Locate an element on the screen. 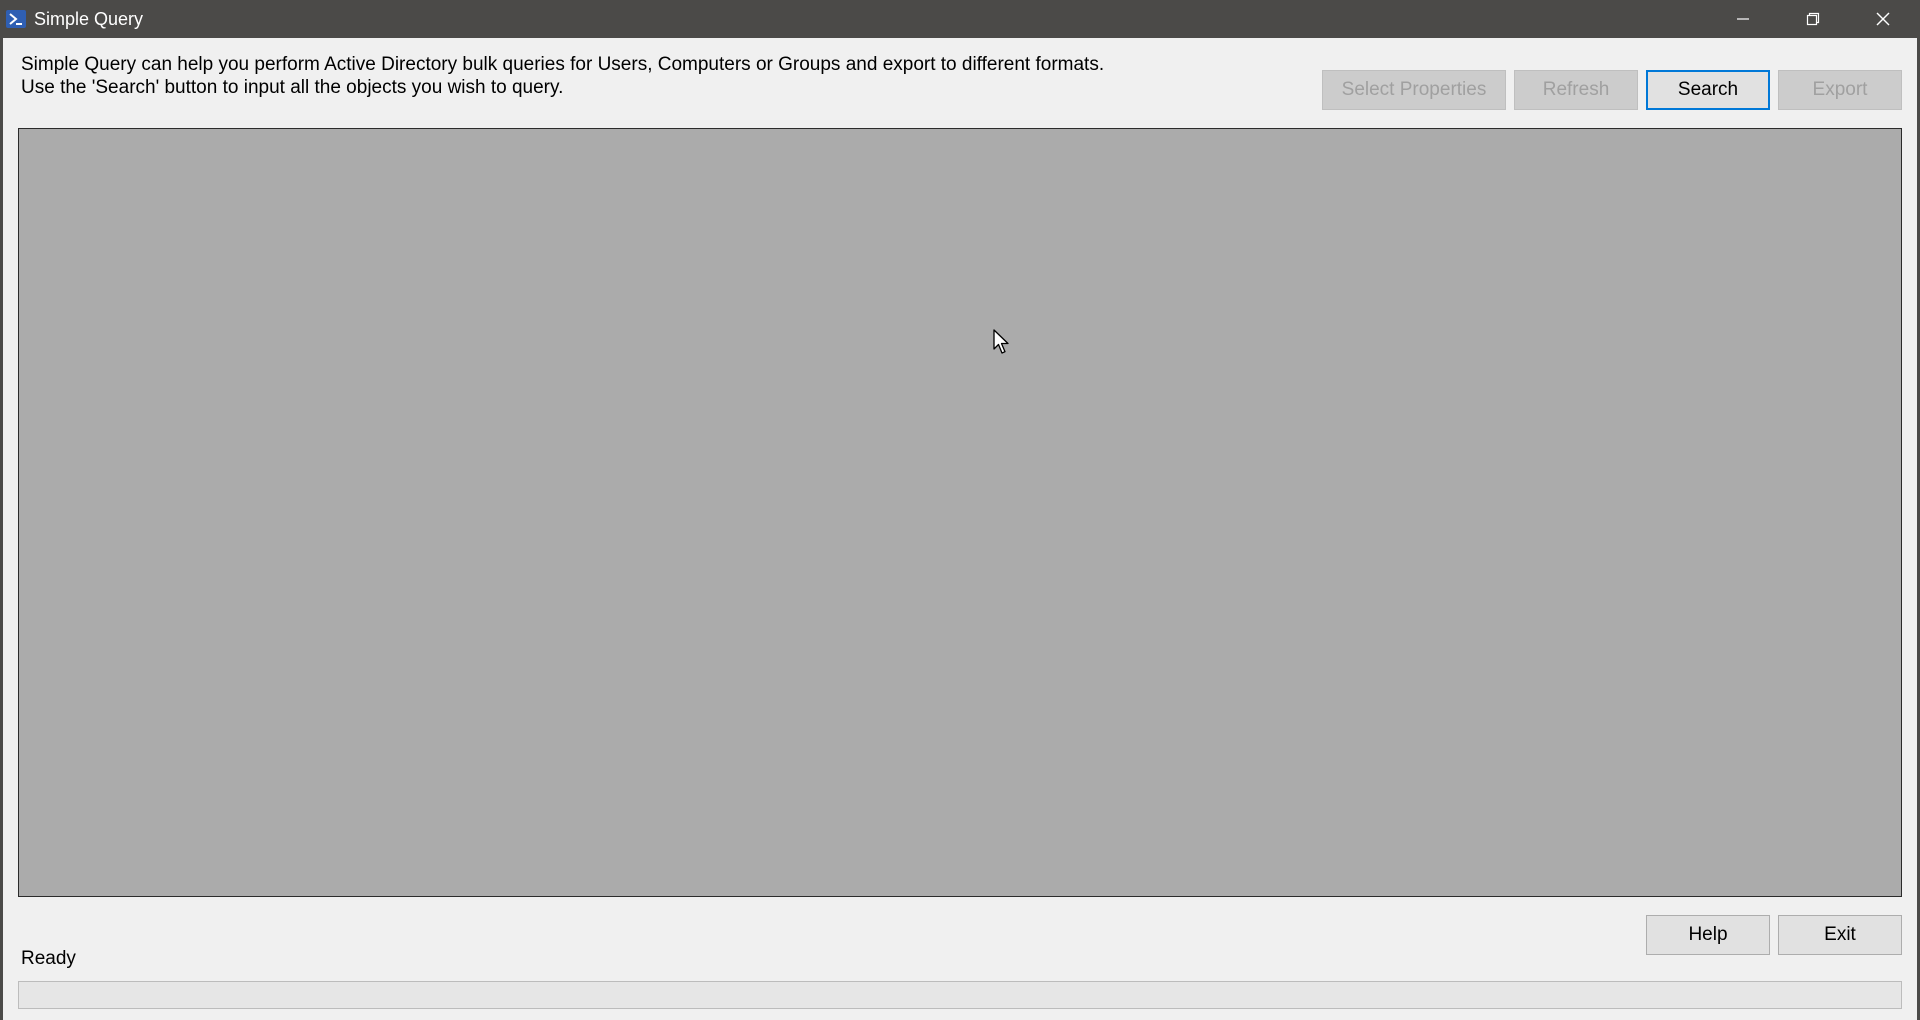  close-icon is located at coordinates (1883, 19).